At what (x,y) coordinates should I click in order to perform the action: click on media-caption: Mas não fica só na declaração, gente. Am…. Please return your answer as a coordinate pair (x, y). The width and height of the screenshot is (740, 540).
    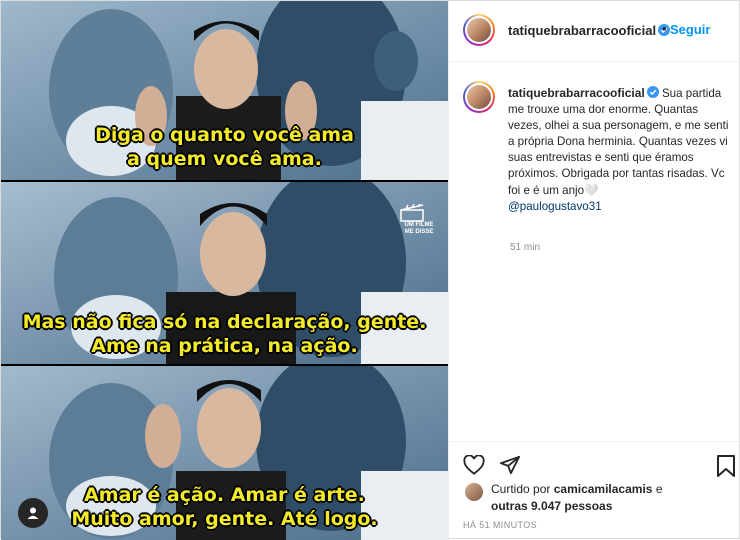
    Looking at the image, I should click on (224, 334).